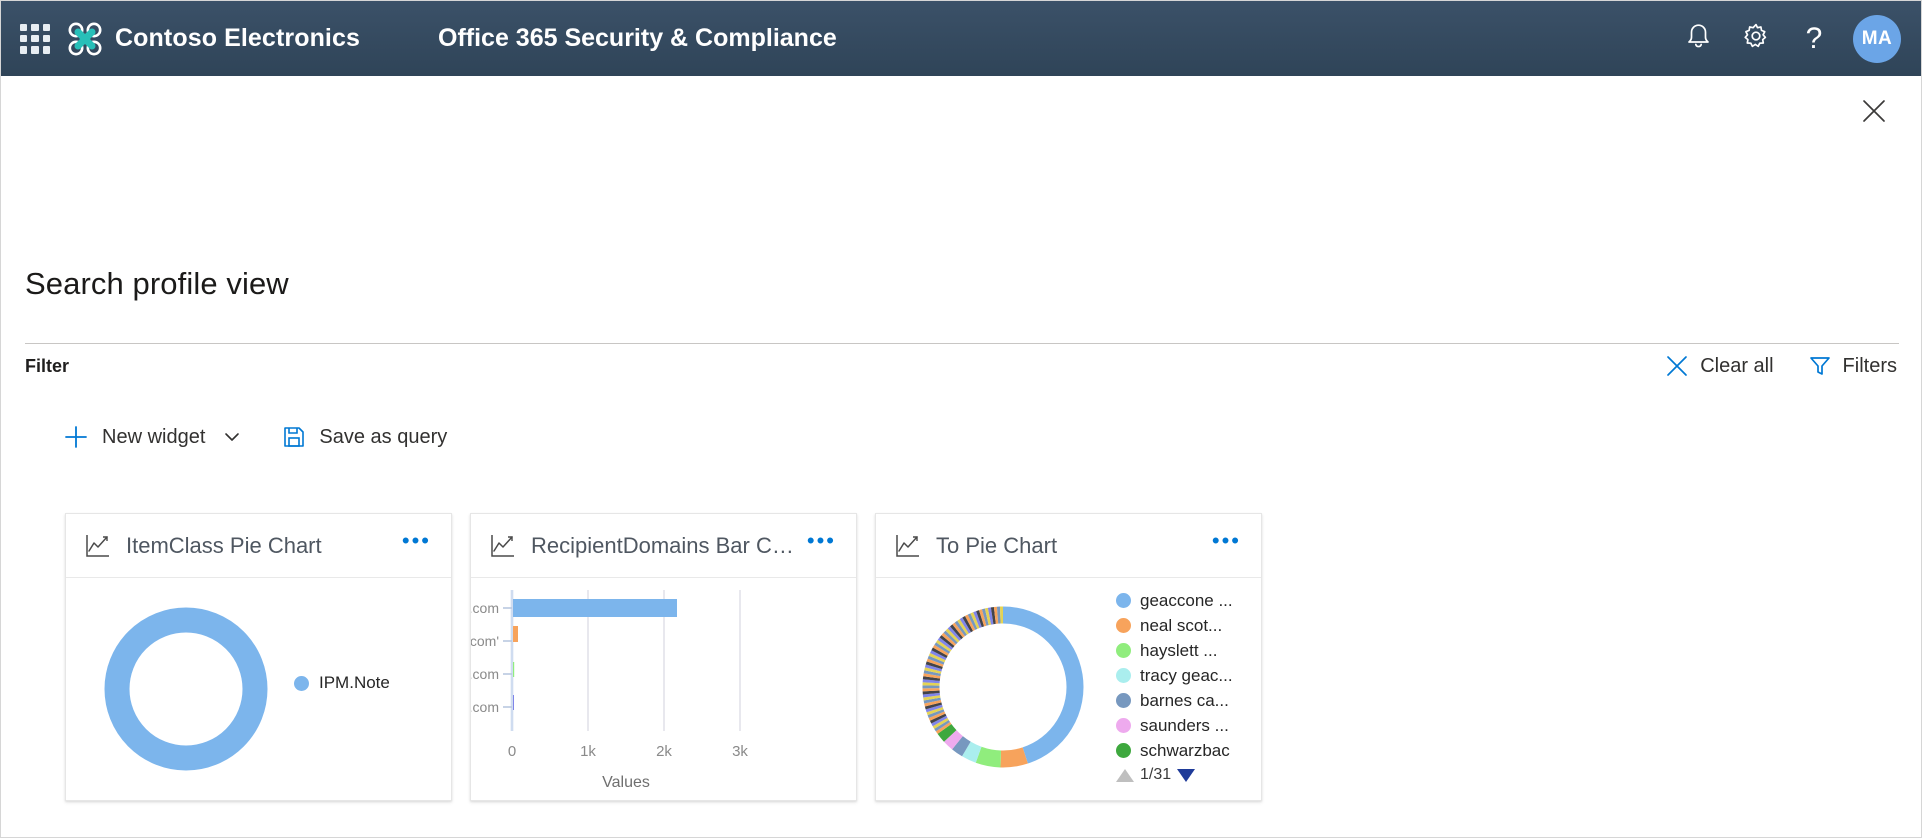 This screenshot has width=1922, height=838. Describe the element at coordinates (513, 702) in the screenshot. I see `bar-adaytum-msp-com` at that location.